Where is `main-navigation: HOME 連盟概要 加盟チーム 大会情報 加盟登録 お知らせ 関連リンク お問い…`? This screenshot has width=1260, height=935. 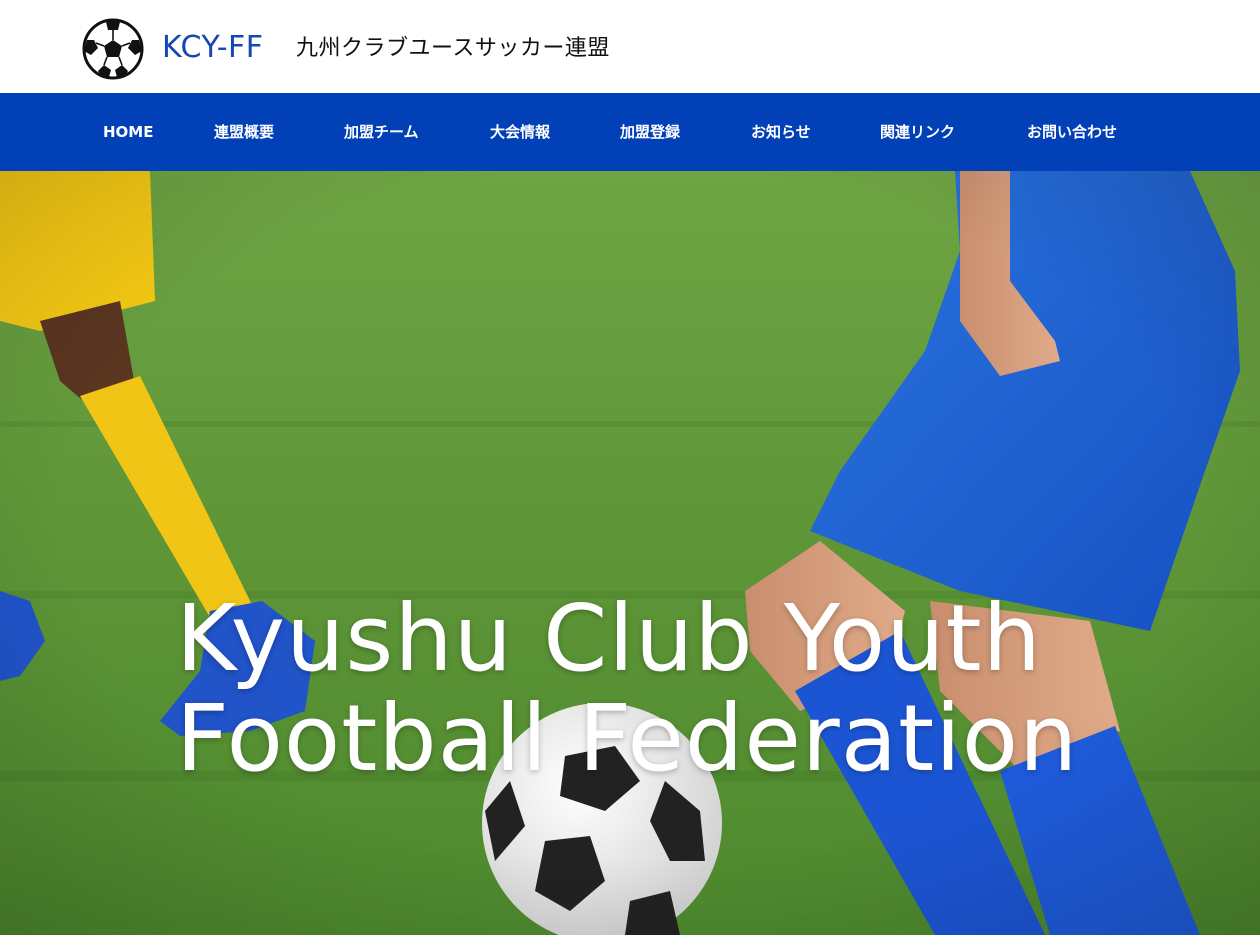 main-navigation: HOME 連盟概要 加盟チーム 大会情報 加盟登録 お知らせ 関連リンク お問い… is located at coordinates (630, 132).